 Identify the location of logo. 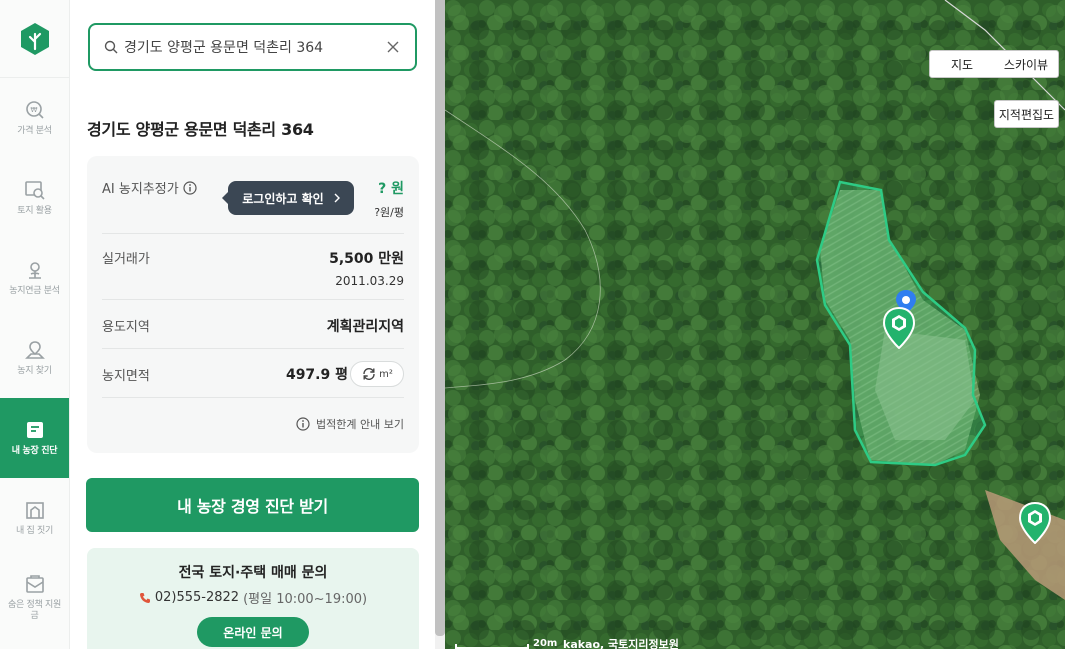
(34, 39).